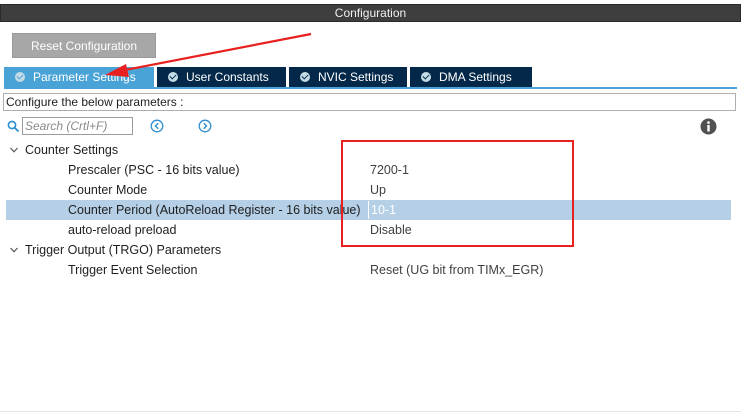 The image size is (741, 415). What do you see at coordinates (13, 126) in the screenshot?
I see `search-icon` at bounding box center [13, 126].